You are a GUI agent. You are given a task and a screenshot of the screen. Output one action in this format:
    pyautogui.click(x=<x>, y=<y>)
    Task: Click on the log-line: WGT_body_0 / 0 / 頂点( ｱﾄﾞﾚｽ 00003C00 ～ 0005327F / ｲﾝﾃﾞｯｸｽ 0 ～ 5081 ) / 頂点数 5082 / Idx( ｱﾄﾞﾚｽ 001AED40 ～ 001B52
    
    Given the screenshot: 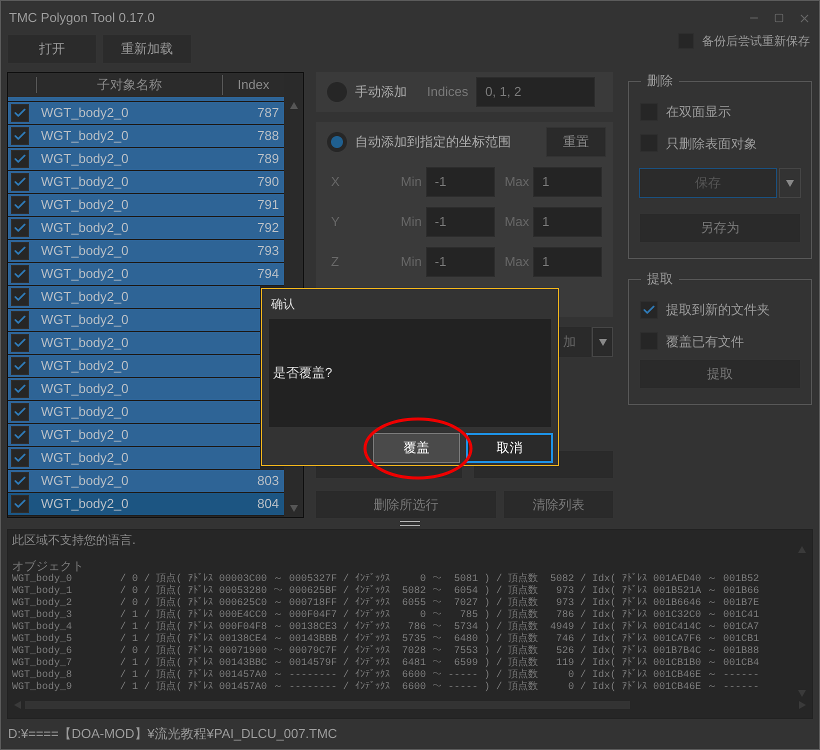 What is the action you would take?
    pyautogui.click(x=386, y=579)
    